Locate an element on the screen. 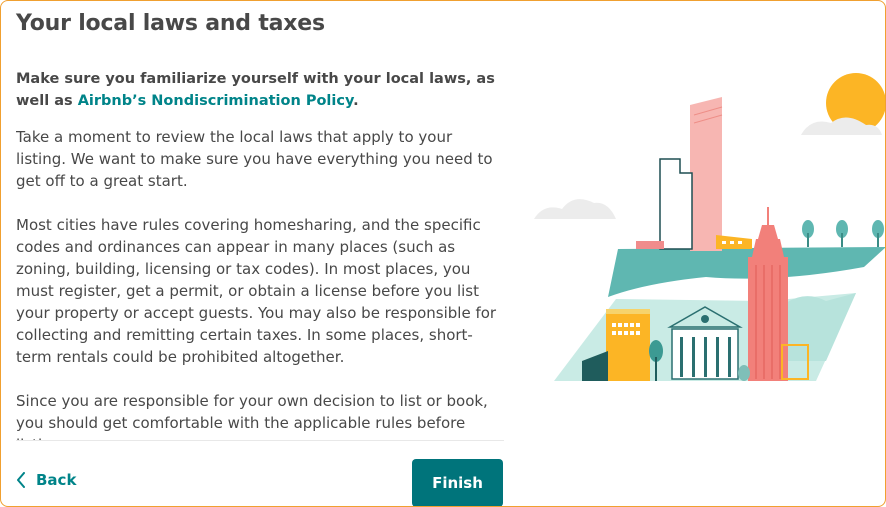 Image resolution: width=886 pixels, height=507 pixels. tree-row is located at coordinates (843, 233).